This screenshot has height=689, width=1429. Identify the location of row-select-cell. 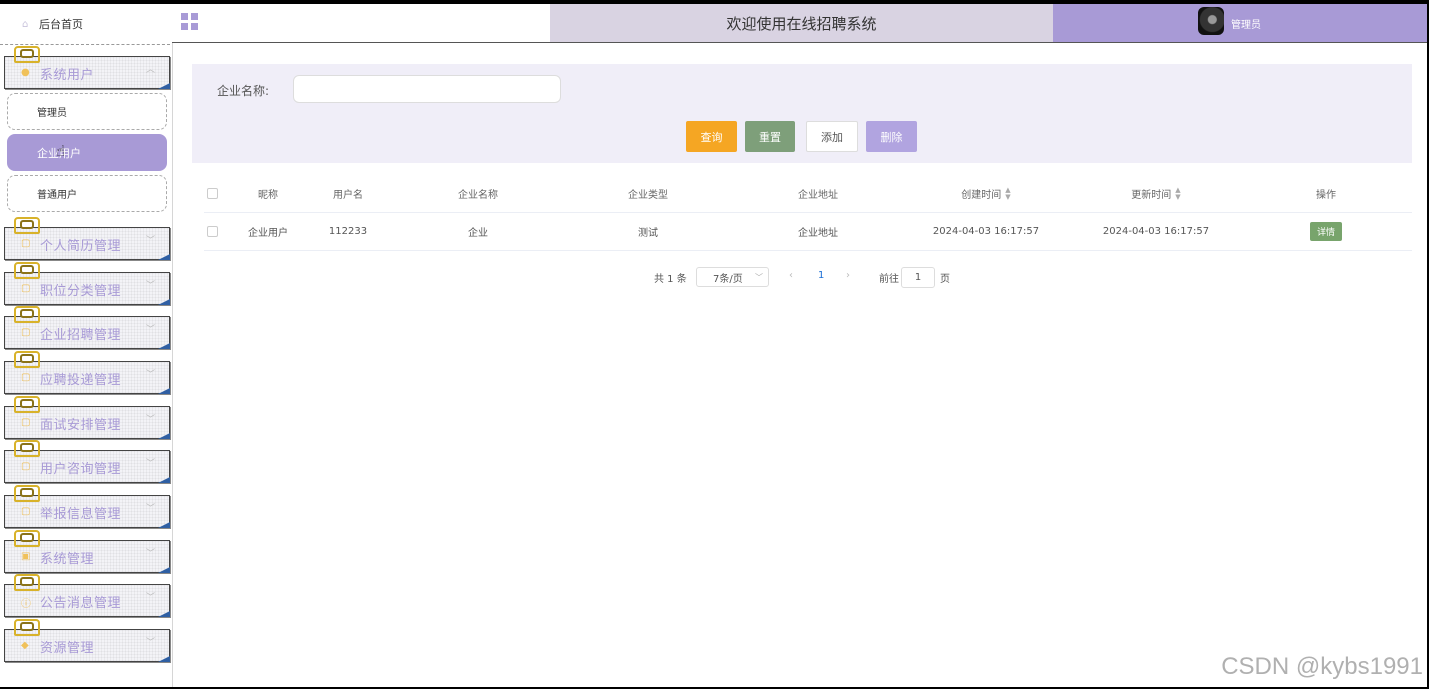
(212, 231).